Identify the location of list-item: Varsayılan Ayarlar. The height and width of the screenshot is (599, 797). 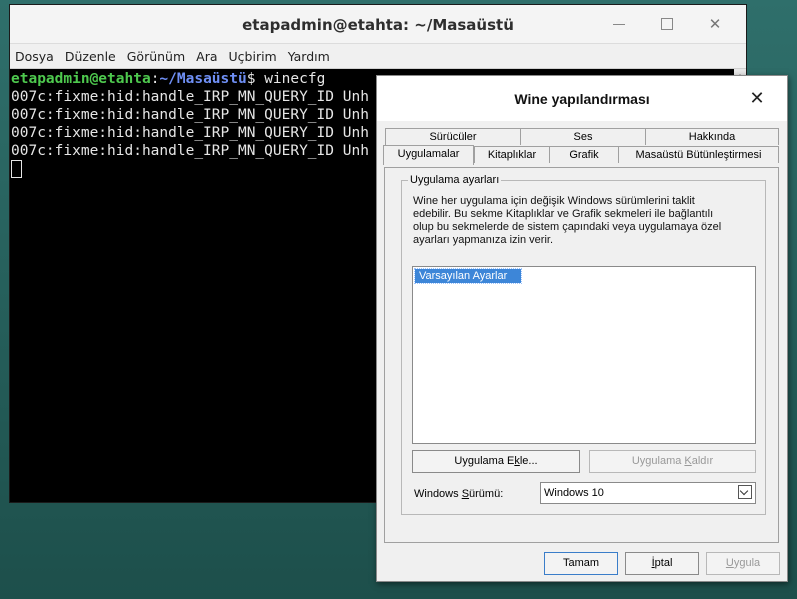
(468, 276).